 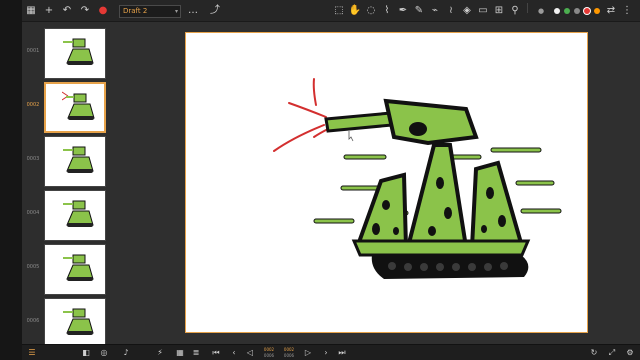 What do you see at coordinates (359, 122) in the screenshot?
I see `tank-barrel` at bounding box center [359, 122].